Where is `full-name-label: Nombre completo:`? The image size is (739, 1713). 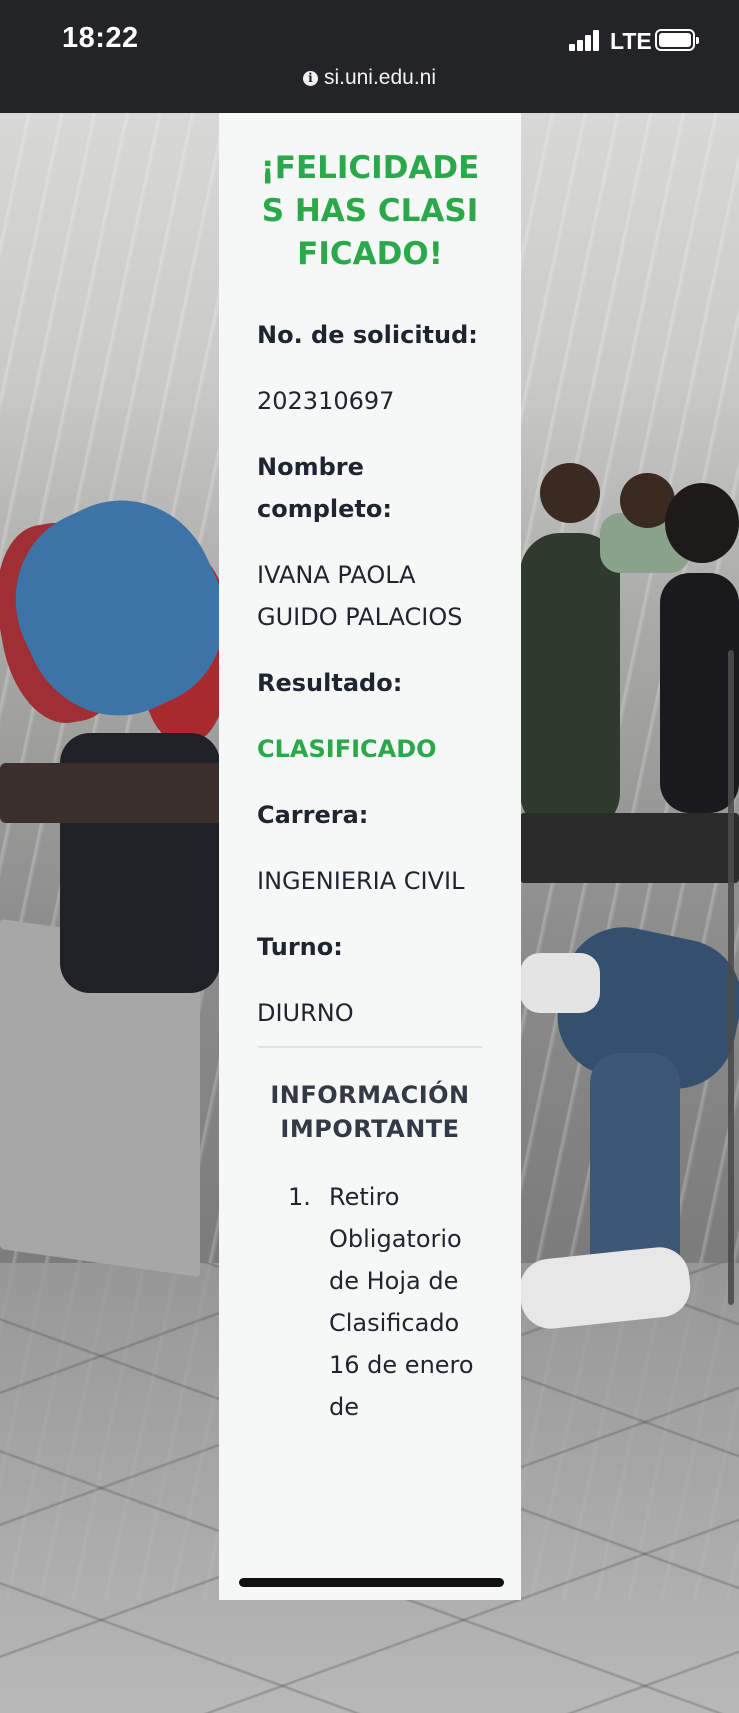 full-name-label: Nombre completo: is located at coordinates (324, 488).